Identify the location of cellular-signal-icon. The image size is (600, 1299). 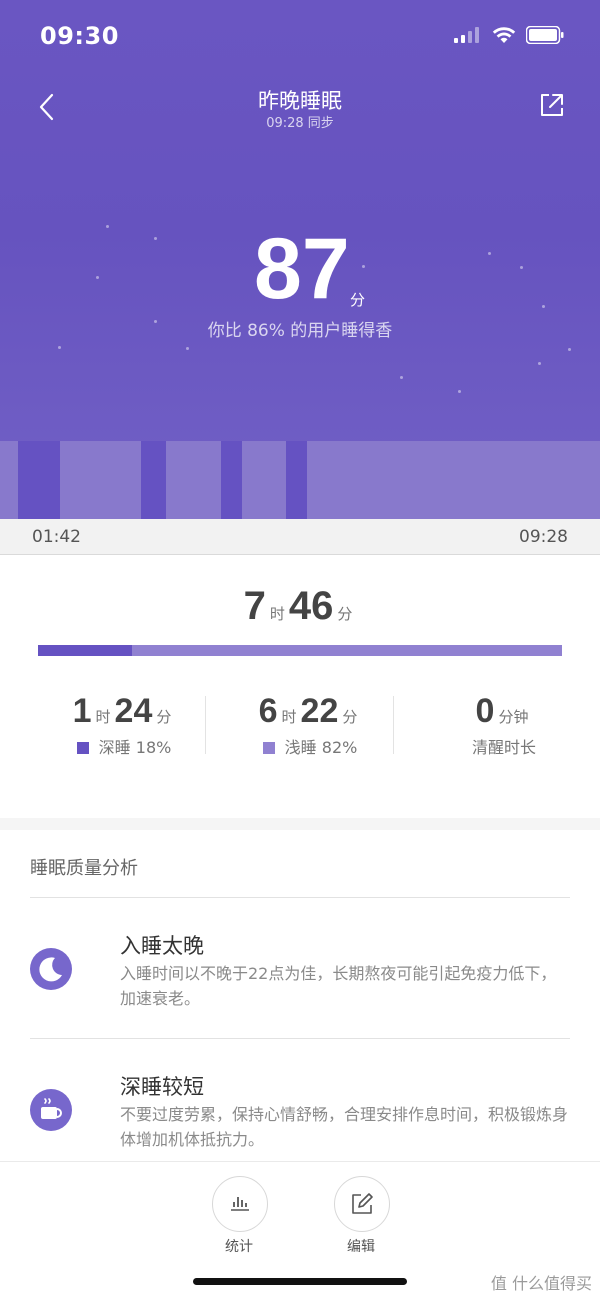
(466, 35).